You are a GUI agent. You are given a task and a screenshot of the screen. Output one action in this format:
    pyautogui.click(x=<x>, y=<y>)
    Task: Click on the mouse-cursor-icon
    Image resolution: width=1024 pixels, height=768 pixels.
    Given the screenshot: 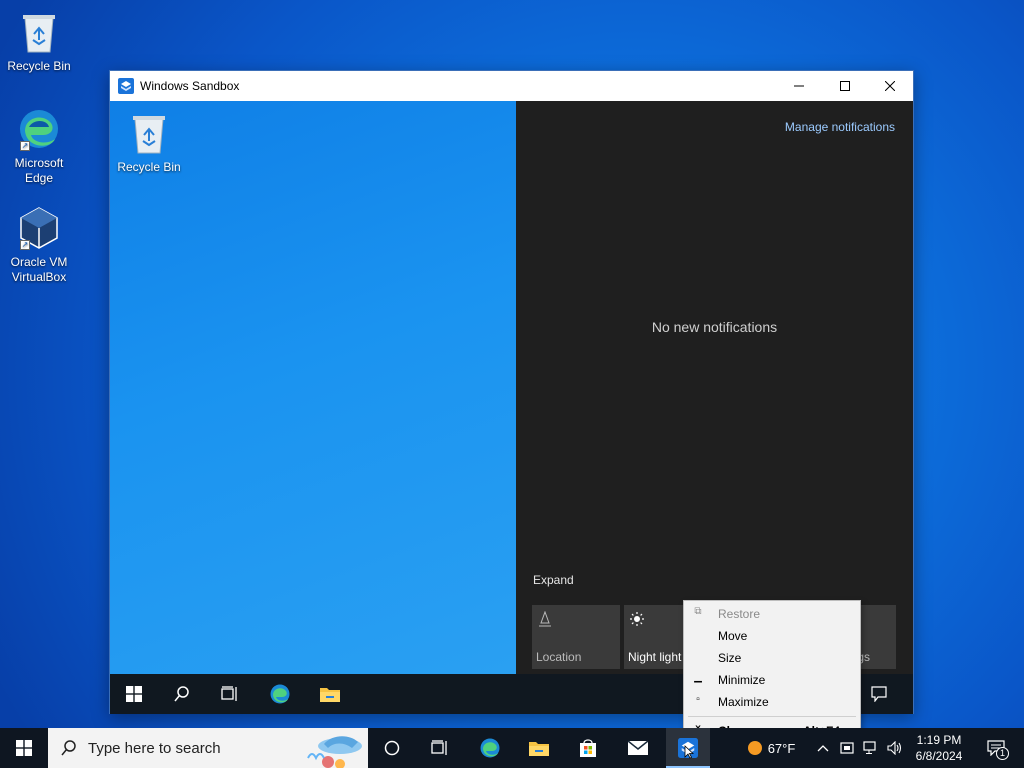 What is the action you would take?
    pyautogui.click(x=689, y=752)
    